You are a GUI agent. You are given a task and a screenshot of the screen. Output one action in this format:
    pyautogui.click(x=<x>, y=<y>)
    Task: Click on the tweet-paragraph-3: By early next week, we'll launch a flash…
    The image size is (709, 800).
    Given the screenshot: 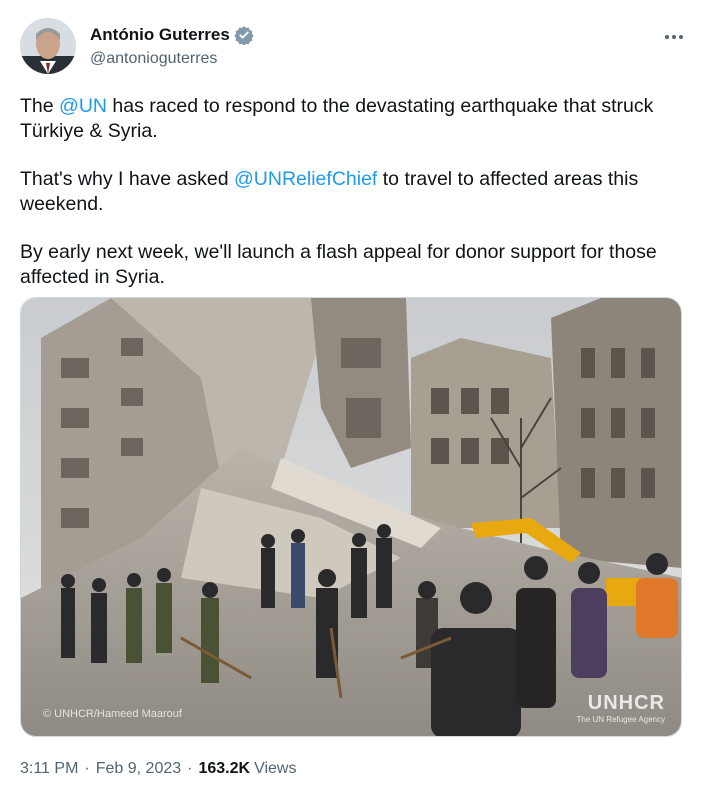 What is the action you would take?
    pyautogui.click(x=338, y=264)
    